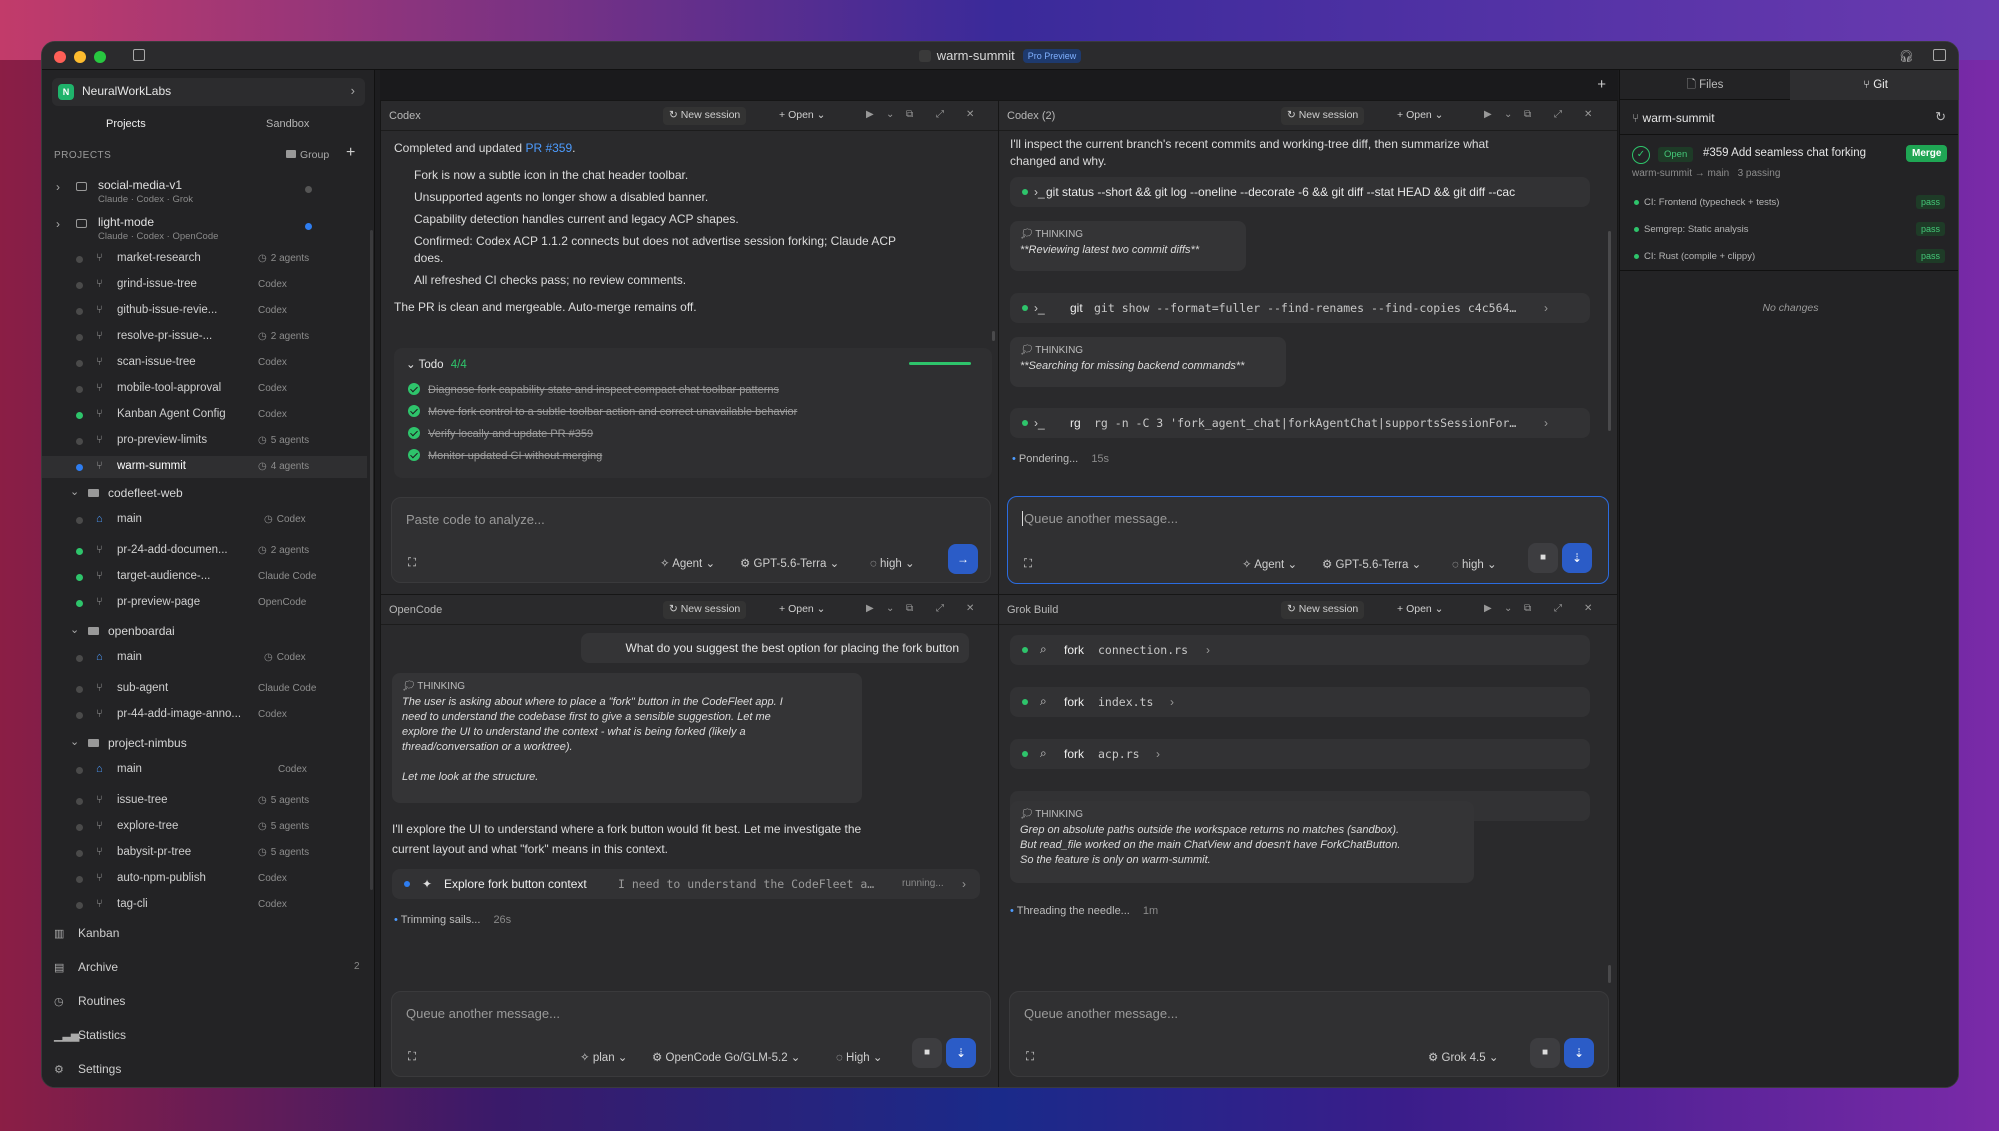 Image resolution: width=1999 pixels, height=1131 pixels. What do you see at coordinates (204, 441) in the screenshot?
I see `worktree-row: ⑂ pro-preview-limits ◷ 5 agents` at bounding box center [204, 441].